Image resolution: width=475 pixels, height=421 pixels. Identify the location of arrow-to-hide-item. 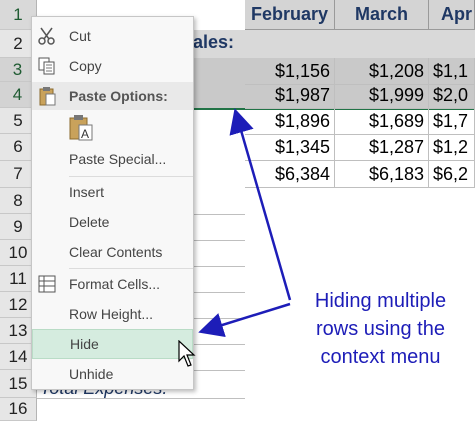
(244, 320).